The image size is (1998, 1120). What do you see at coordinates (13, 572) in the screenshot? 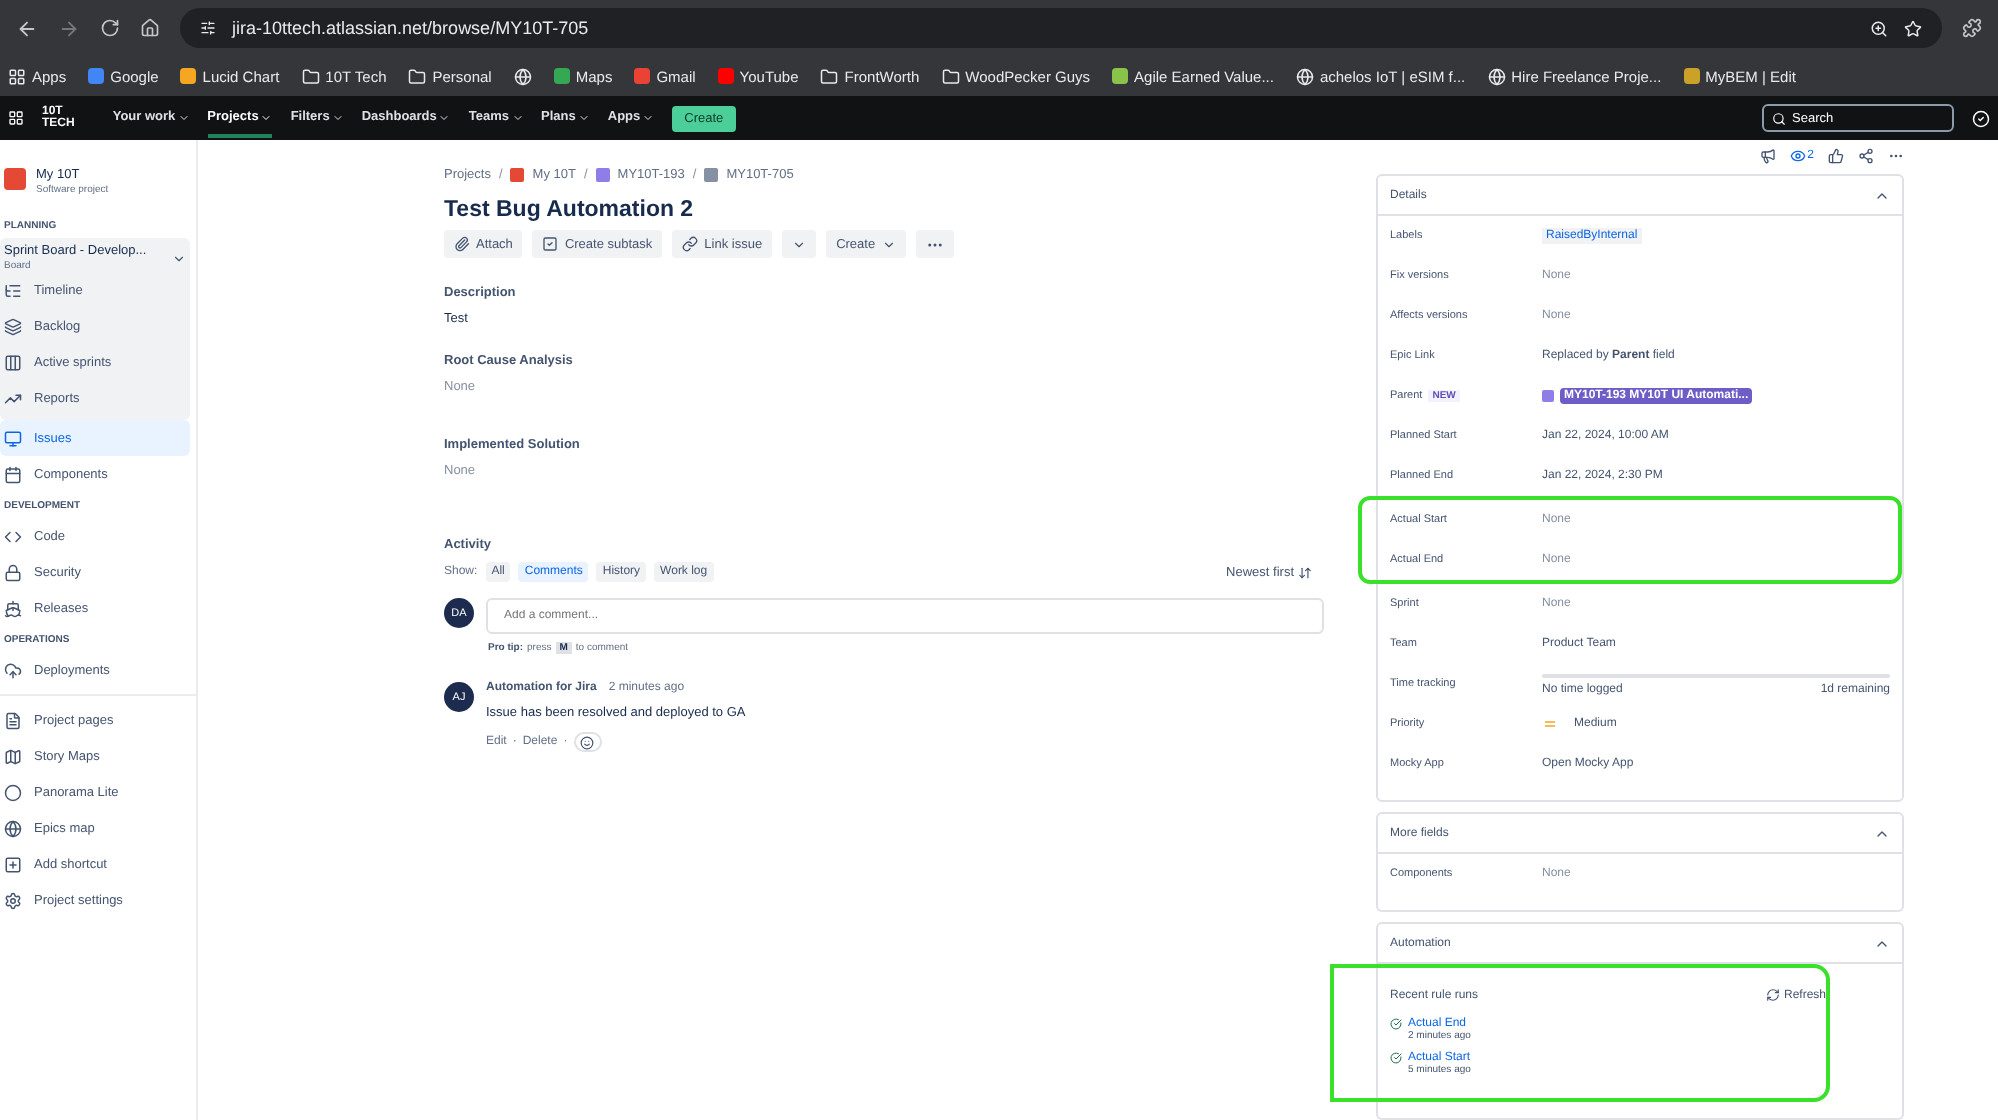
I see `lock-icon` at bounding box center [13, 572].